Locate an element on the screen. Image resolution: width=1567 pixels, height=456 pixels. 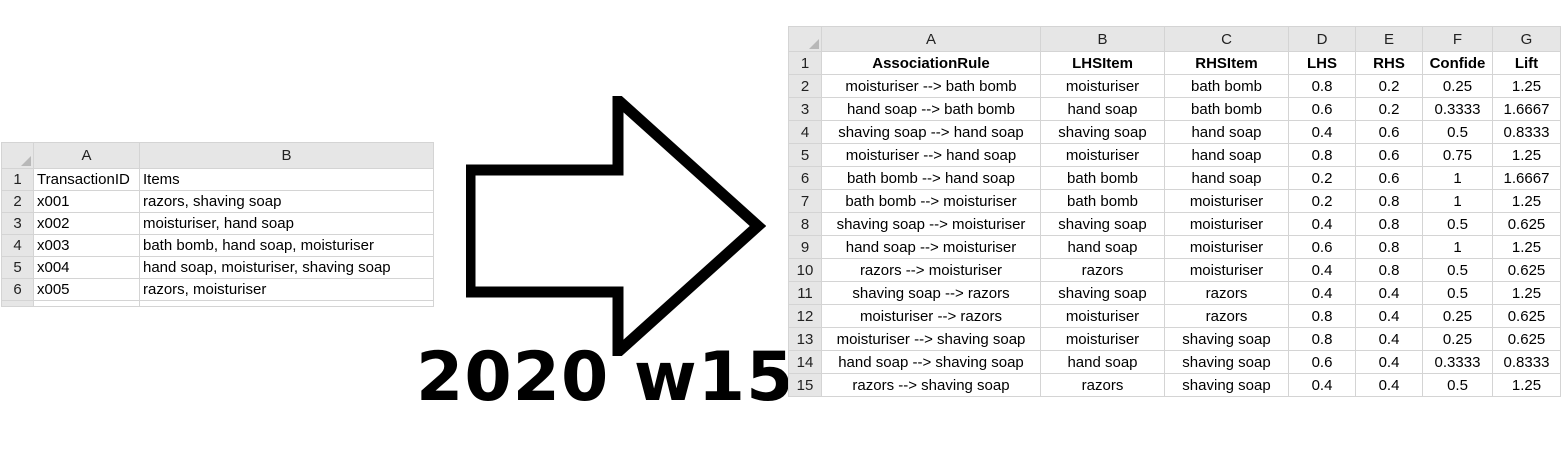
cell: moisturiser --> shaving soap is located at coordinates (931, 339).